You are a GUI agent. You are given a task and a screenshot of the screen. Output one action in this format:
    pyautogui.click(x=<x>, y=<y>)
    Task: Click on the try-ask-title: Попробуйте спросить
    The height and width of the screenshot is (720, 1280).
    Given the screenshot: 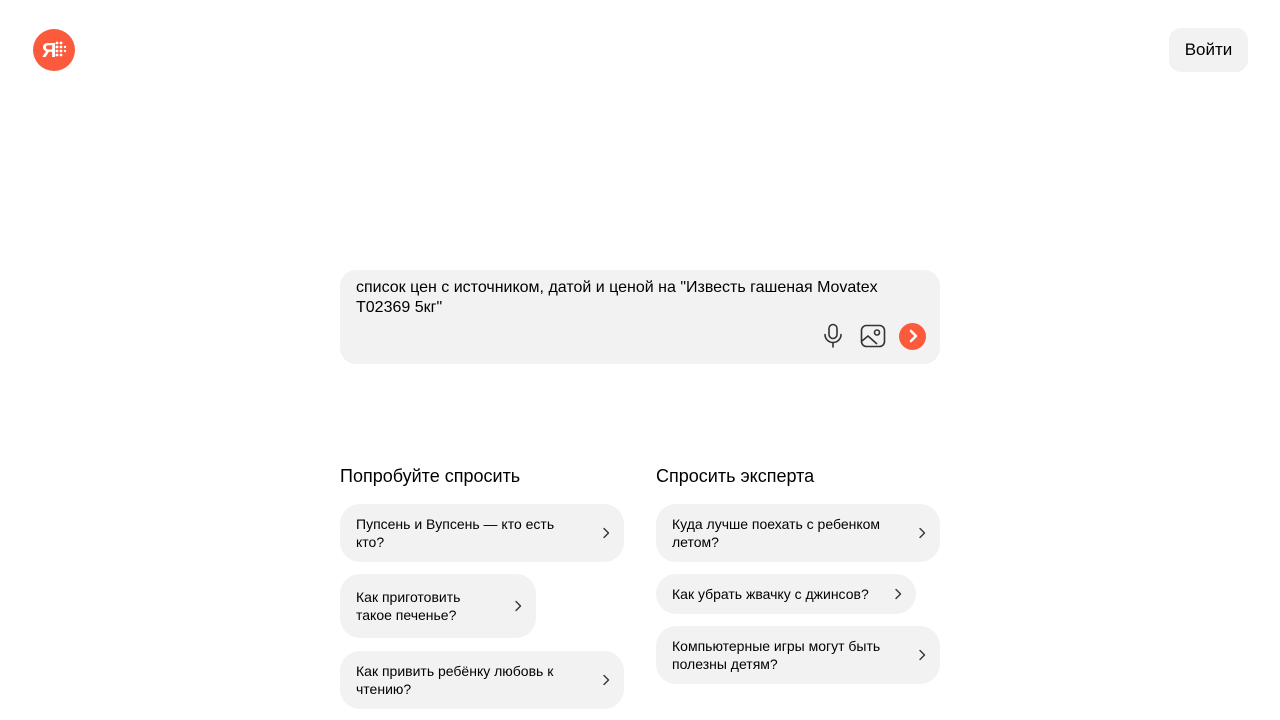 What is the action you would take?
    pyautogui.click(x=430, y=476)
    